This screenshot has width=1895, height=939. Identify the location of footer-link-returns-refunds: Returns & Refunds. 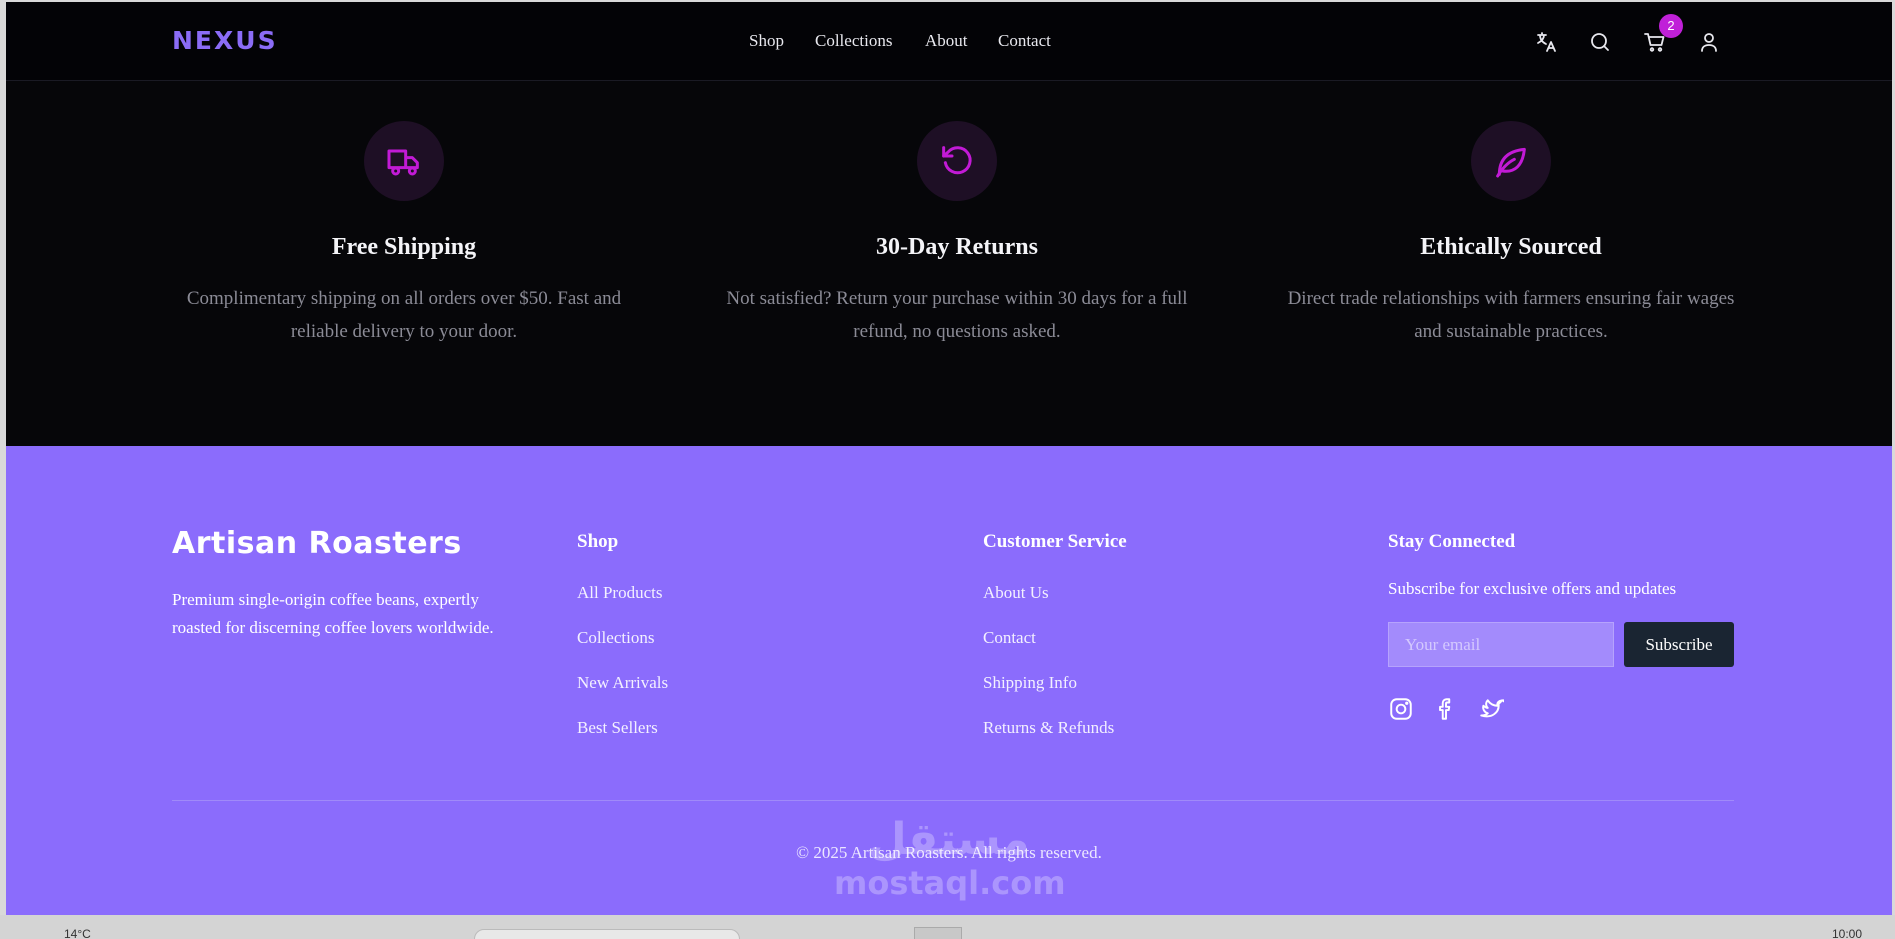
(1048, 728).